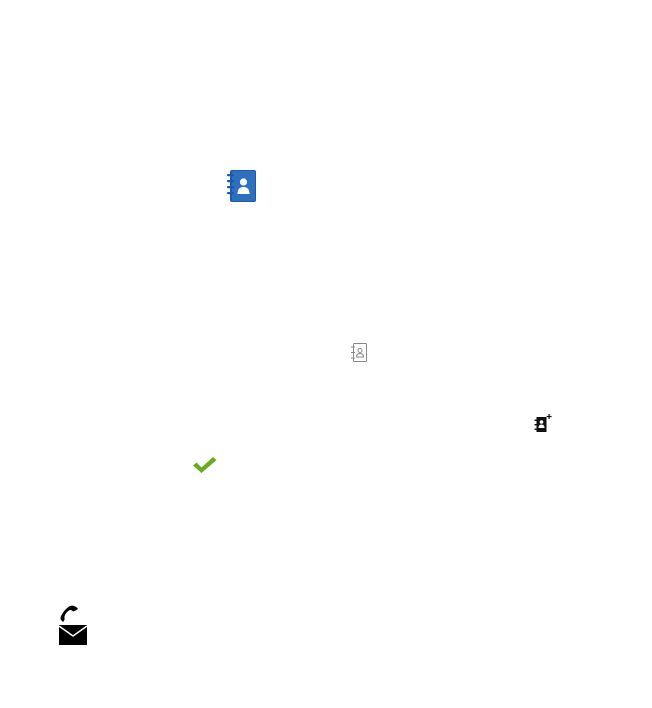 Image resolution: width=652 pixels, height=708 pixels. Describe the element at coordinates (543, 423) in the screenshot. I see `add-contact-icon` at that location.